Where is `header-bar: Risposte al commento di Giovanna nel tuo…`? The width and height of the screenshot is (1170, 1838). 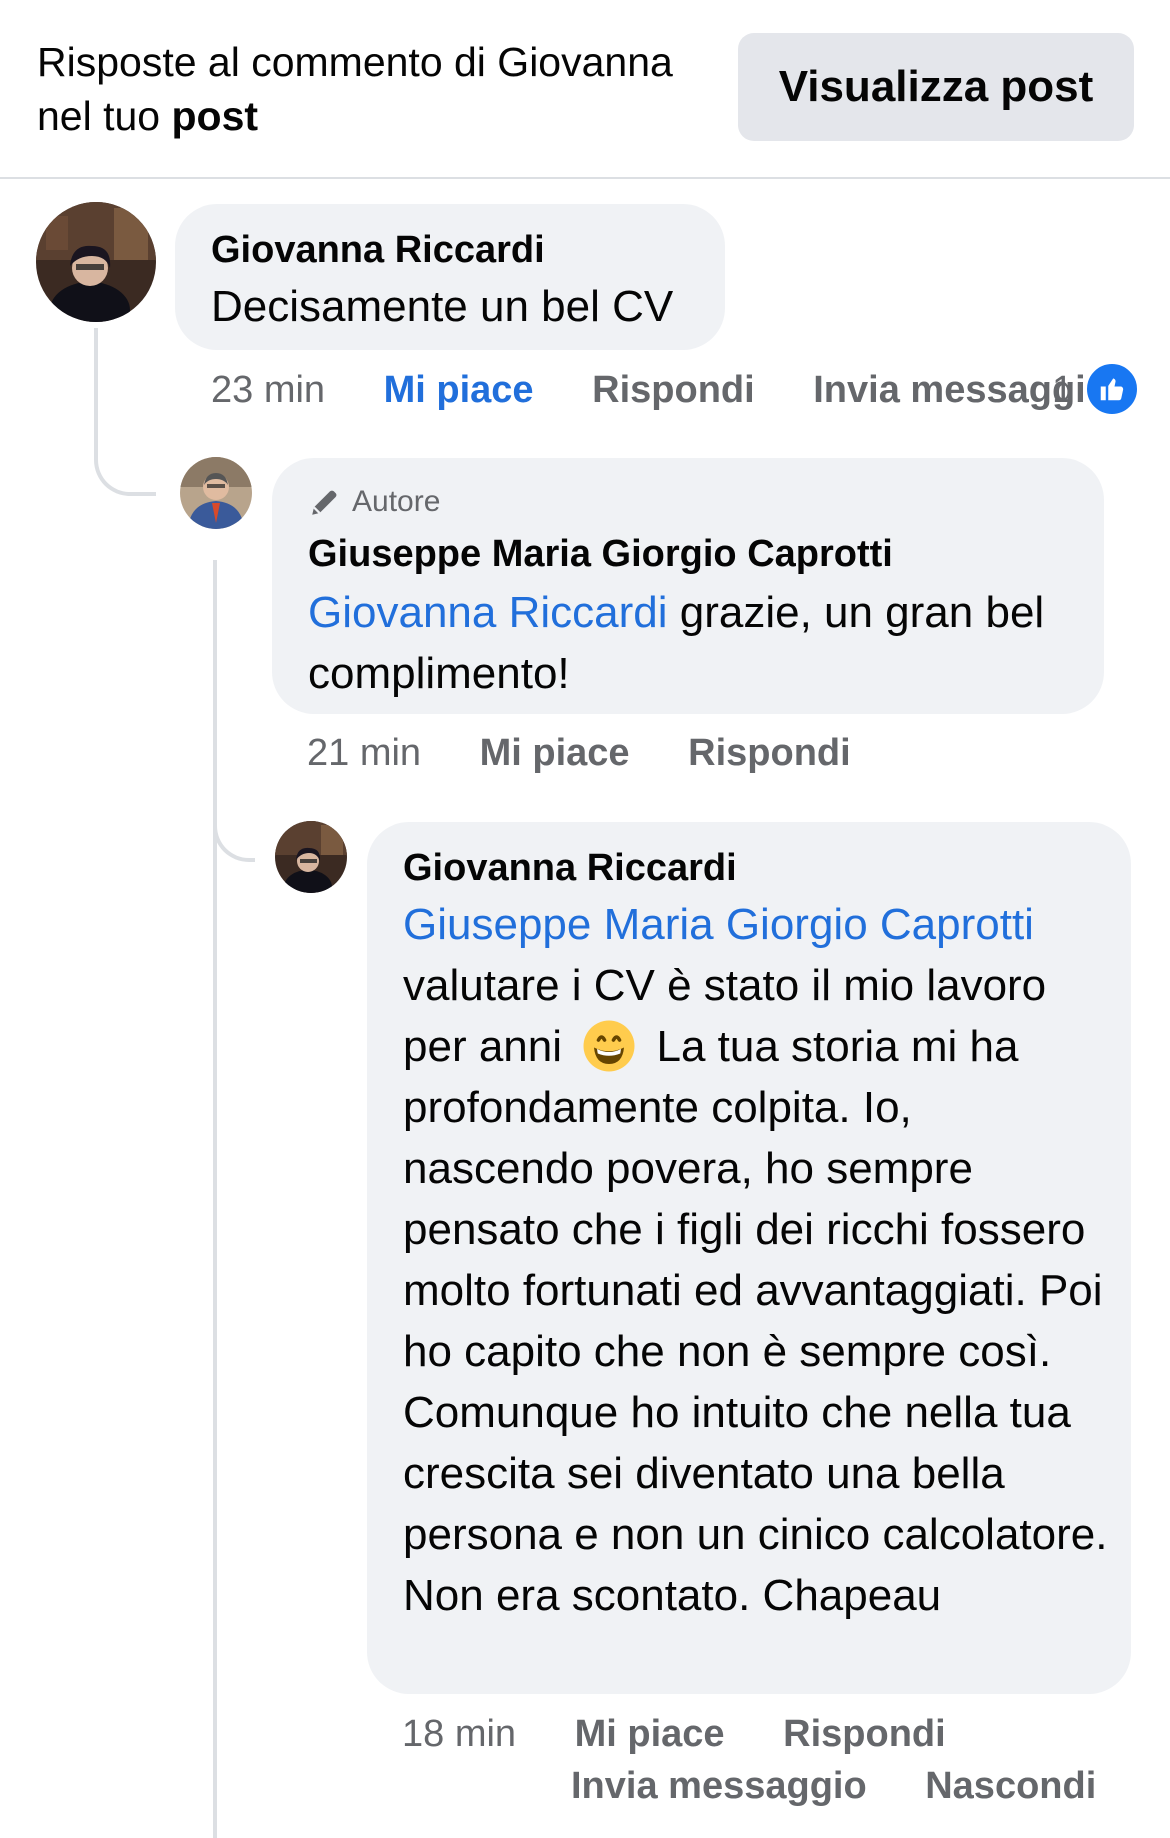 header-bar: Risposte al commento di Giovanna nel tuo… is located at coordinates (585, 89).